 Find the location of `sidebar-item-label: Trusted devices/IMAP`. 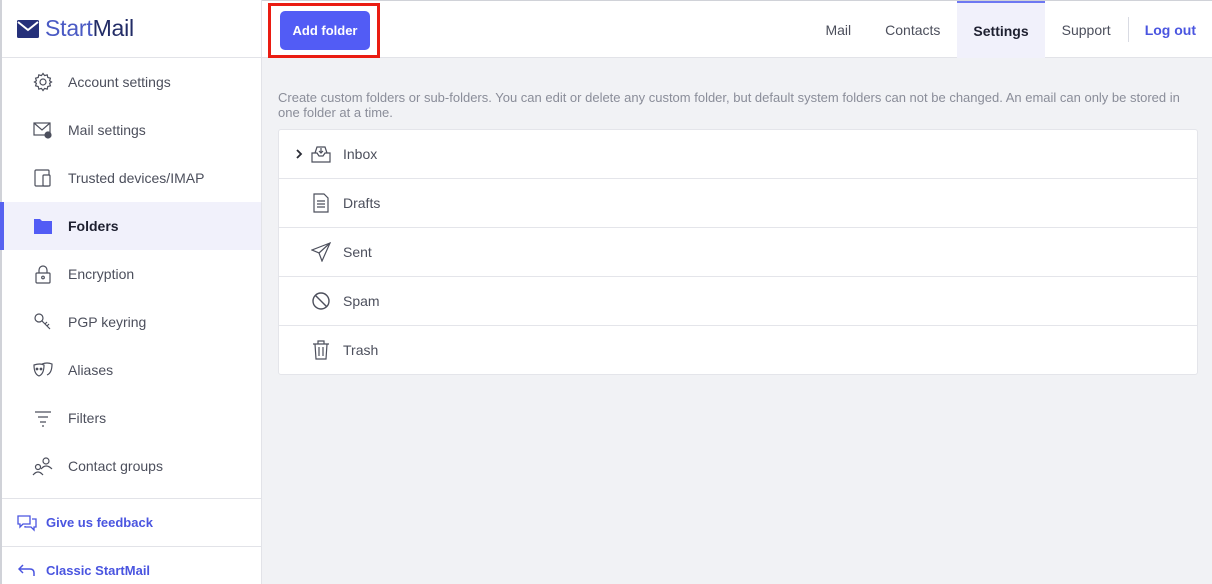

sidebar-item-label: Trusted devices/IMAP is located at coordinates (136, 178).